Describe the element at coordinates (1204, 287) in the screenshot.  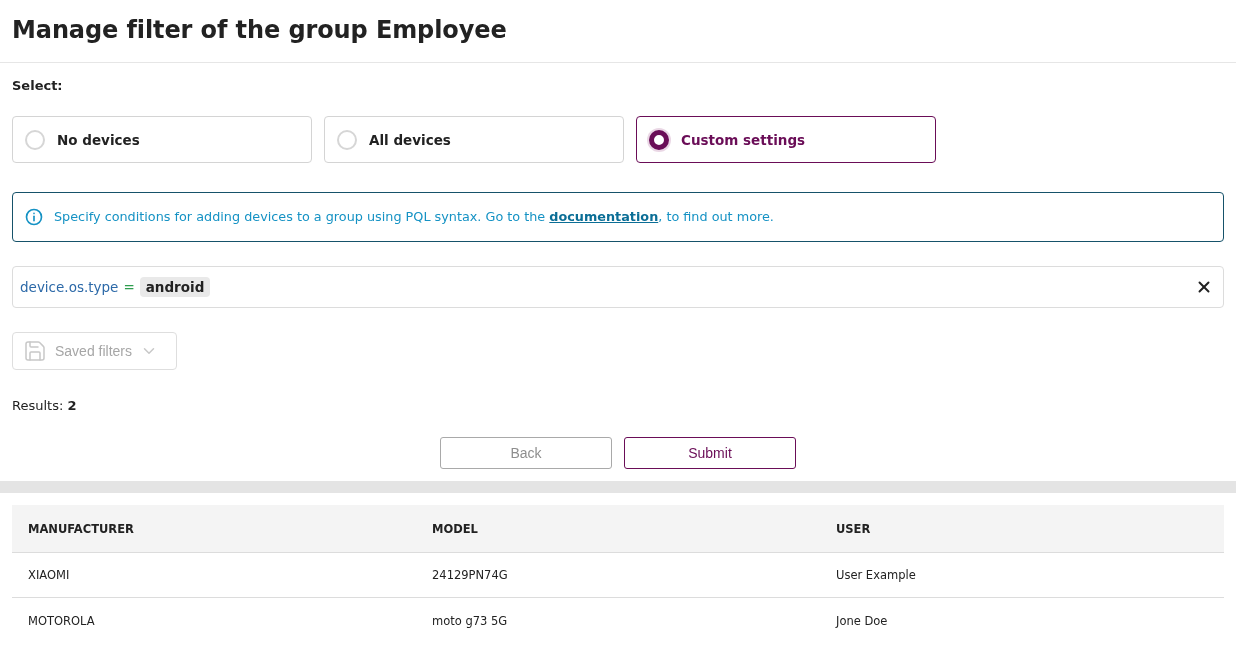
I see `close-icon` at that location.